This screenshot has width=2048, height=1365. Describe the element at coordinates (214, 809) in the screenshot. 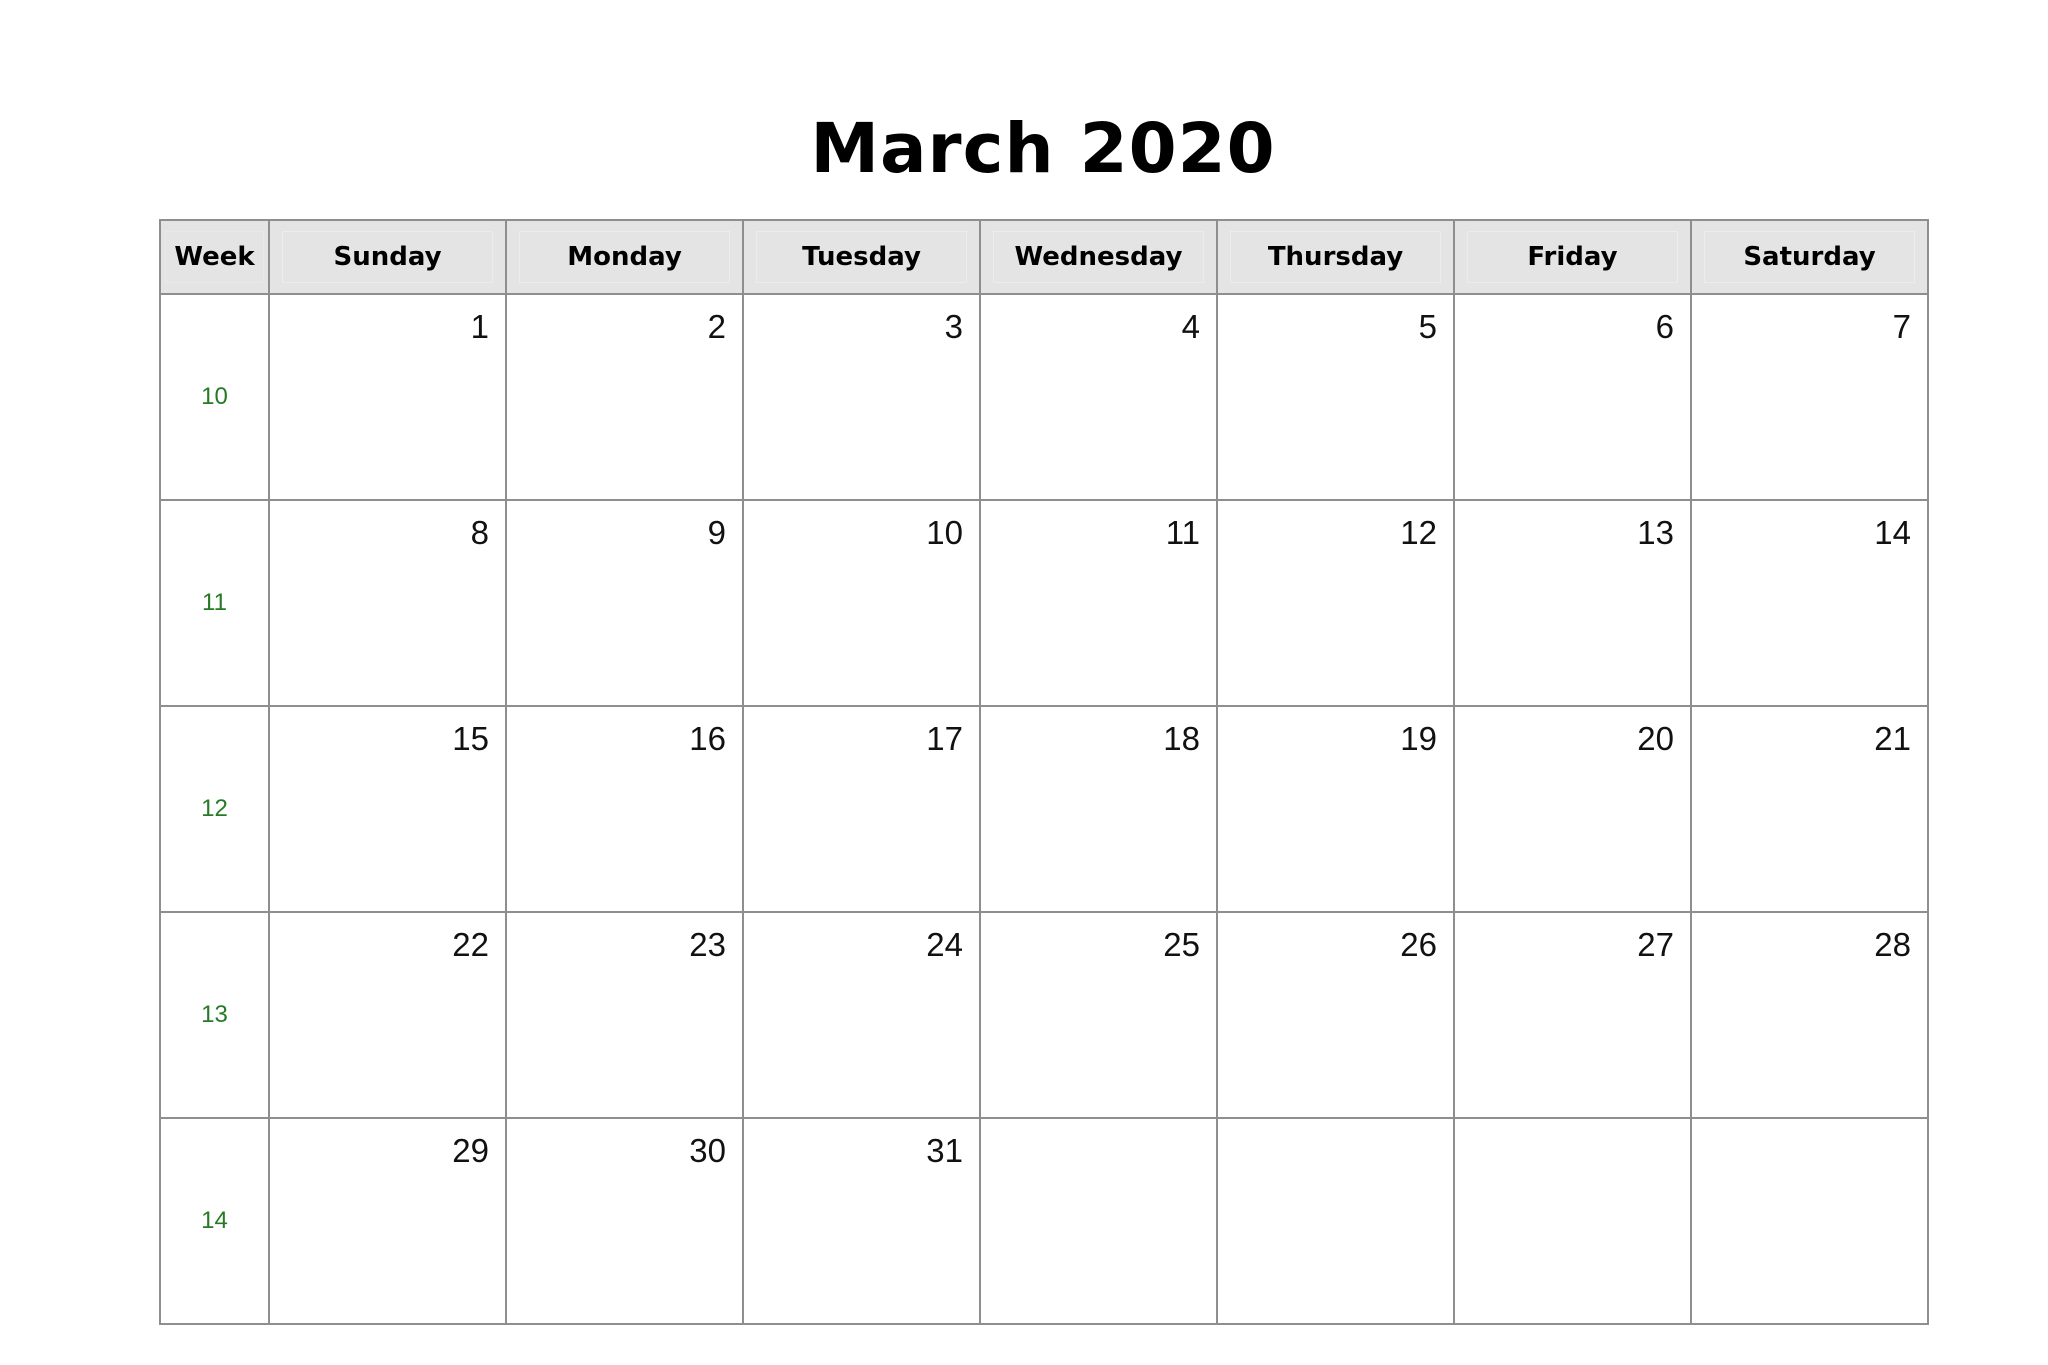

I see `week-number: 12` at that location.